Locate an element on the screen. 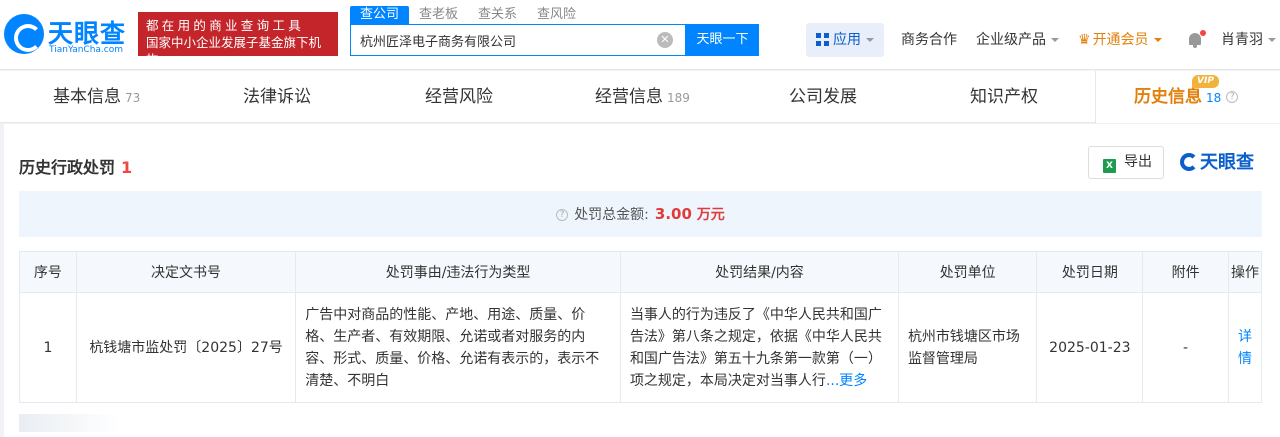 The height and width of the screenshot is (437, 1280). nav-enterprise-label: 企业级产品 is located at coordinates (1011, 40).